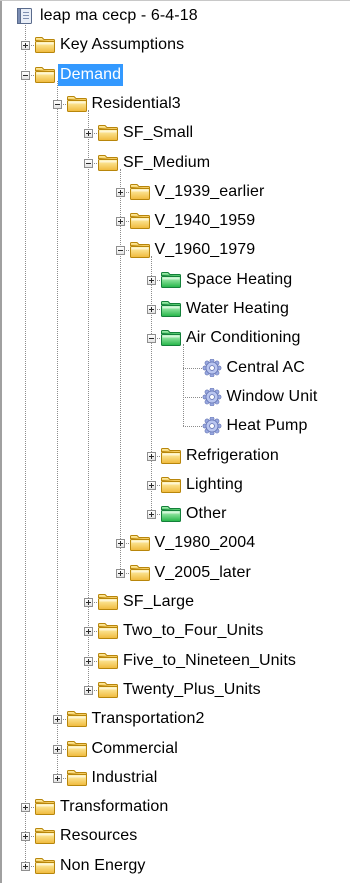  I want to click on tree-node-residential3: Residential3, so click(175, 104).